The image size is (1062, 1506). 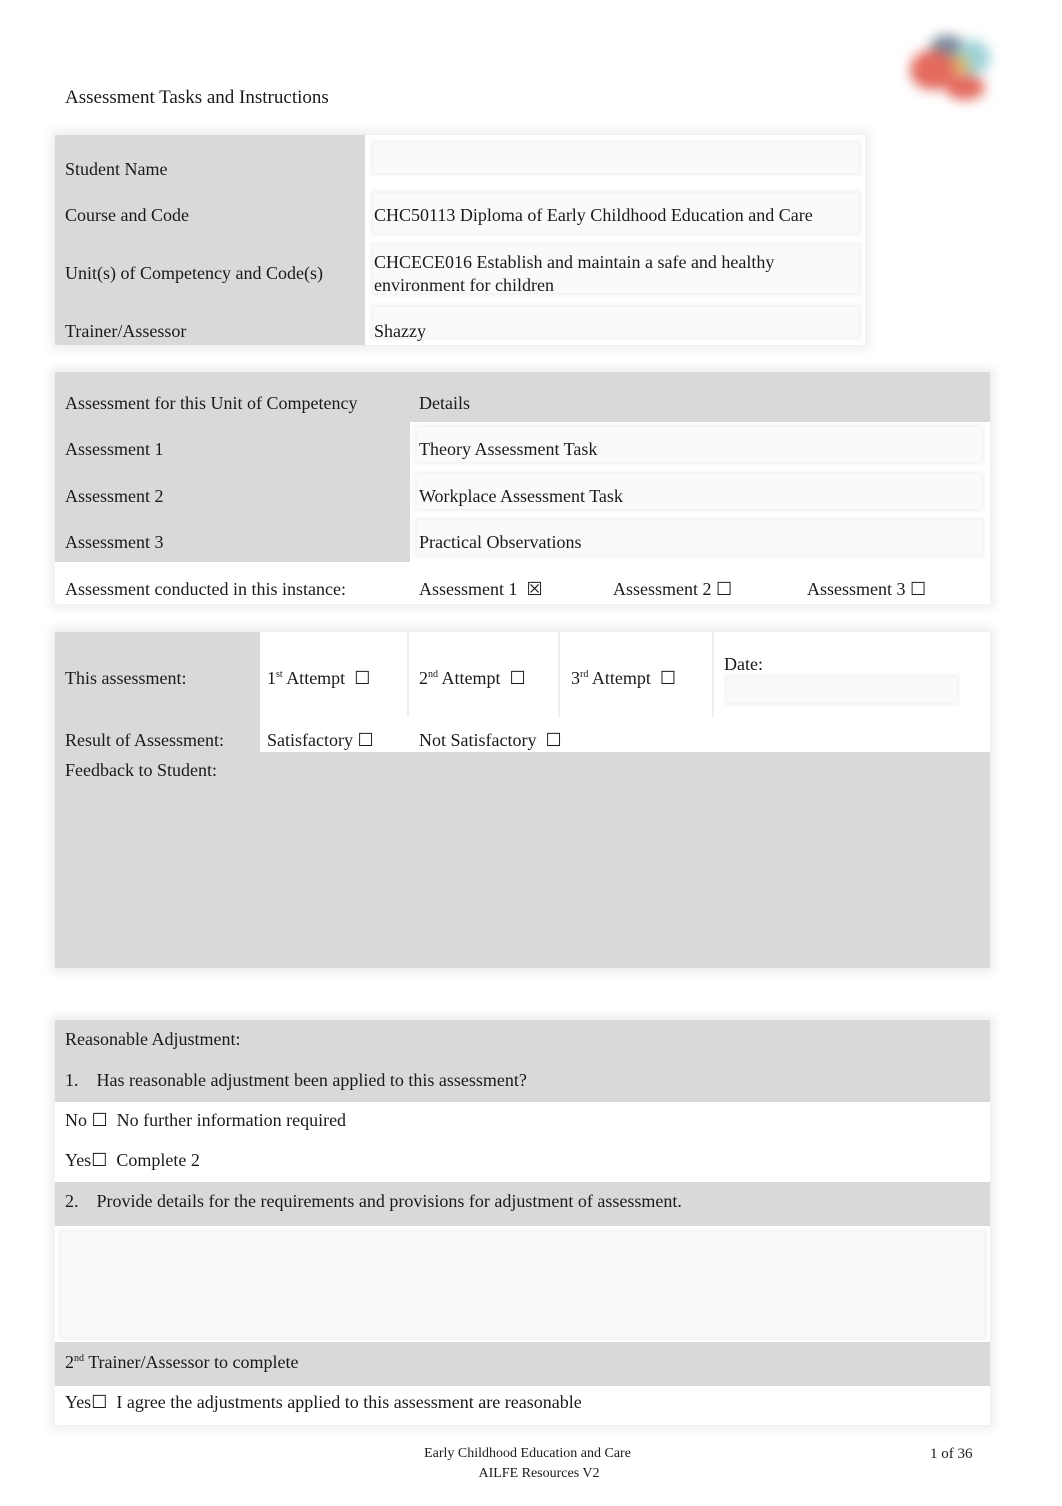 What do you see at coordinates (158, 1160) in the screenshot?
I see `ra-yes-text: Complete 2` at bounding box center [158, 1160].